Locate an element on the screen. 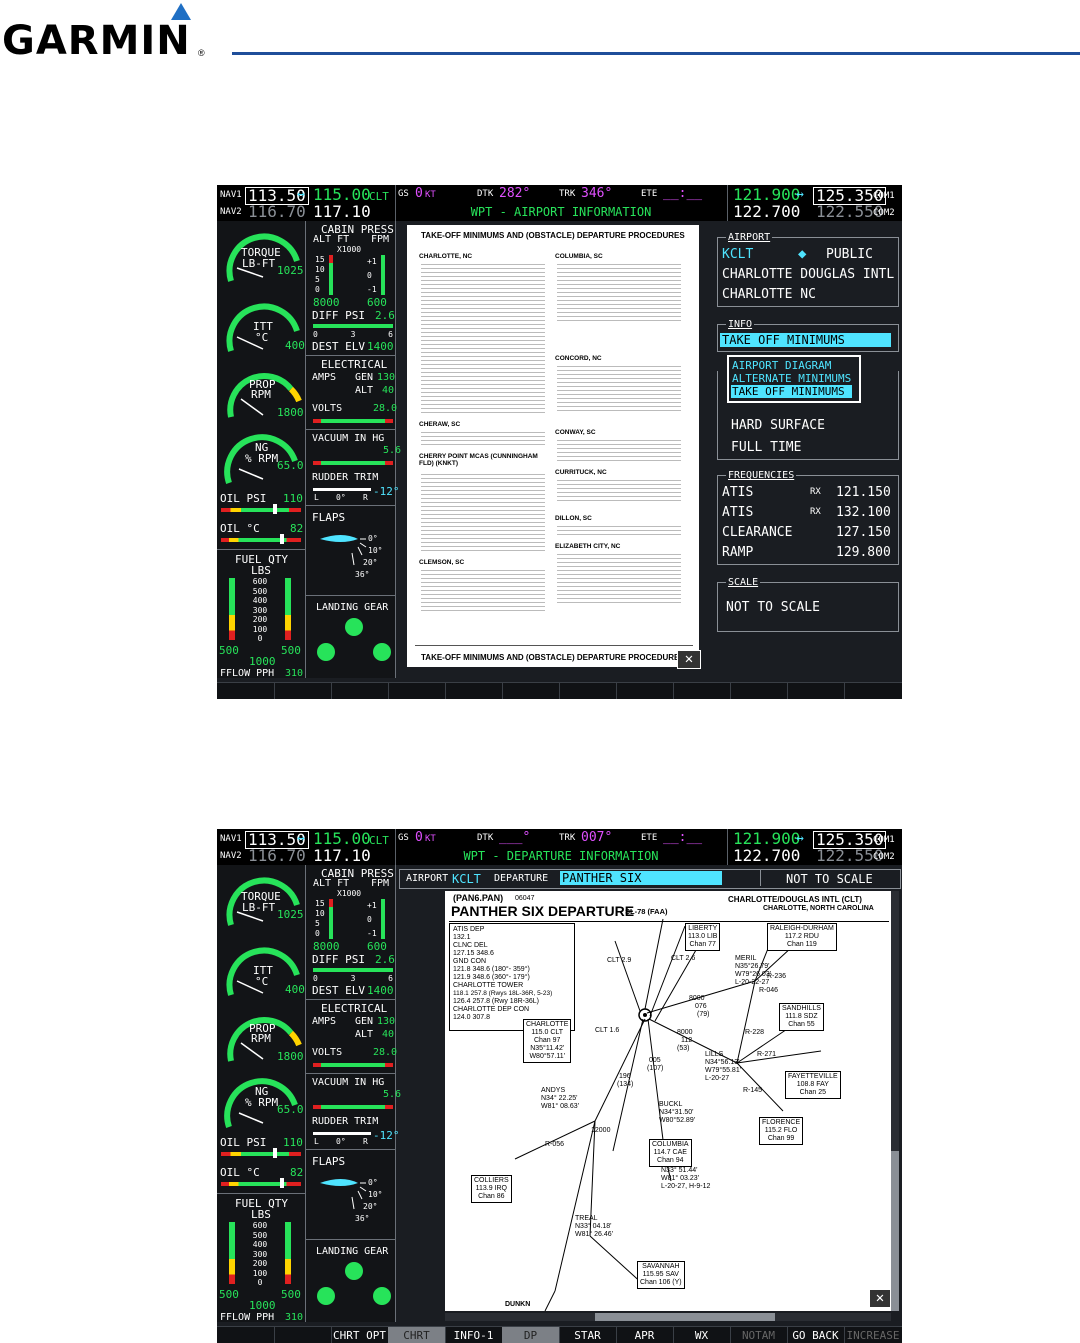 The height and width of the screenshot is (1343, 1080). cabin-rate-scale: +1 0 -1 is located at coordinates (372, 919).